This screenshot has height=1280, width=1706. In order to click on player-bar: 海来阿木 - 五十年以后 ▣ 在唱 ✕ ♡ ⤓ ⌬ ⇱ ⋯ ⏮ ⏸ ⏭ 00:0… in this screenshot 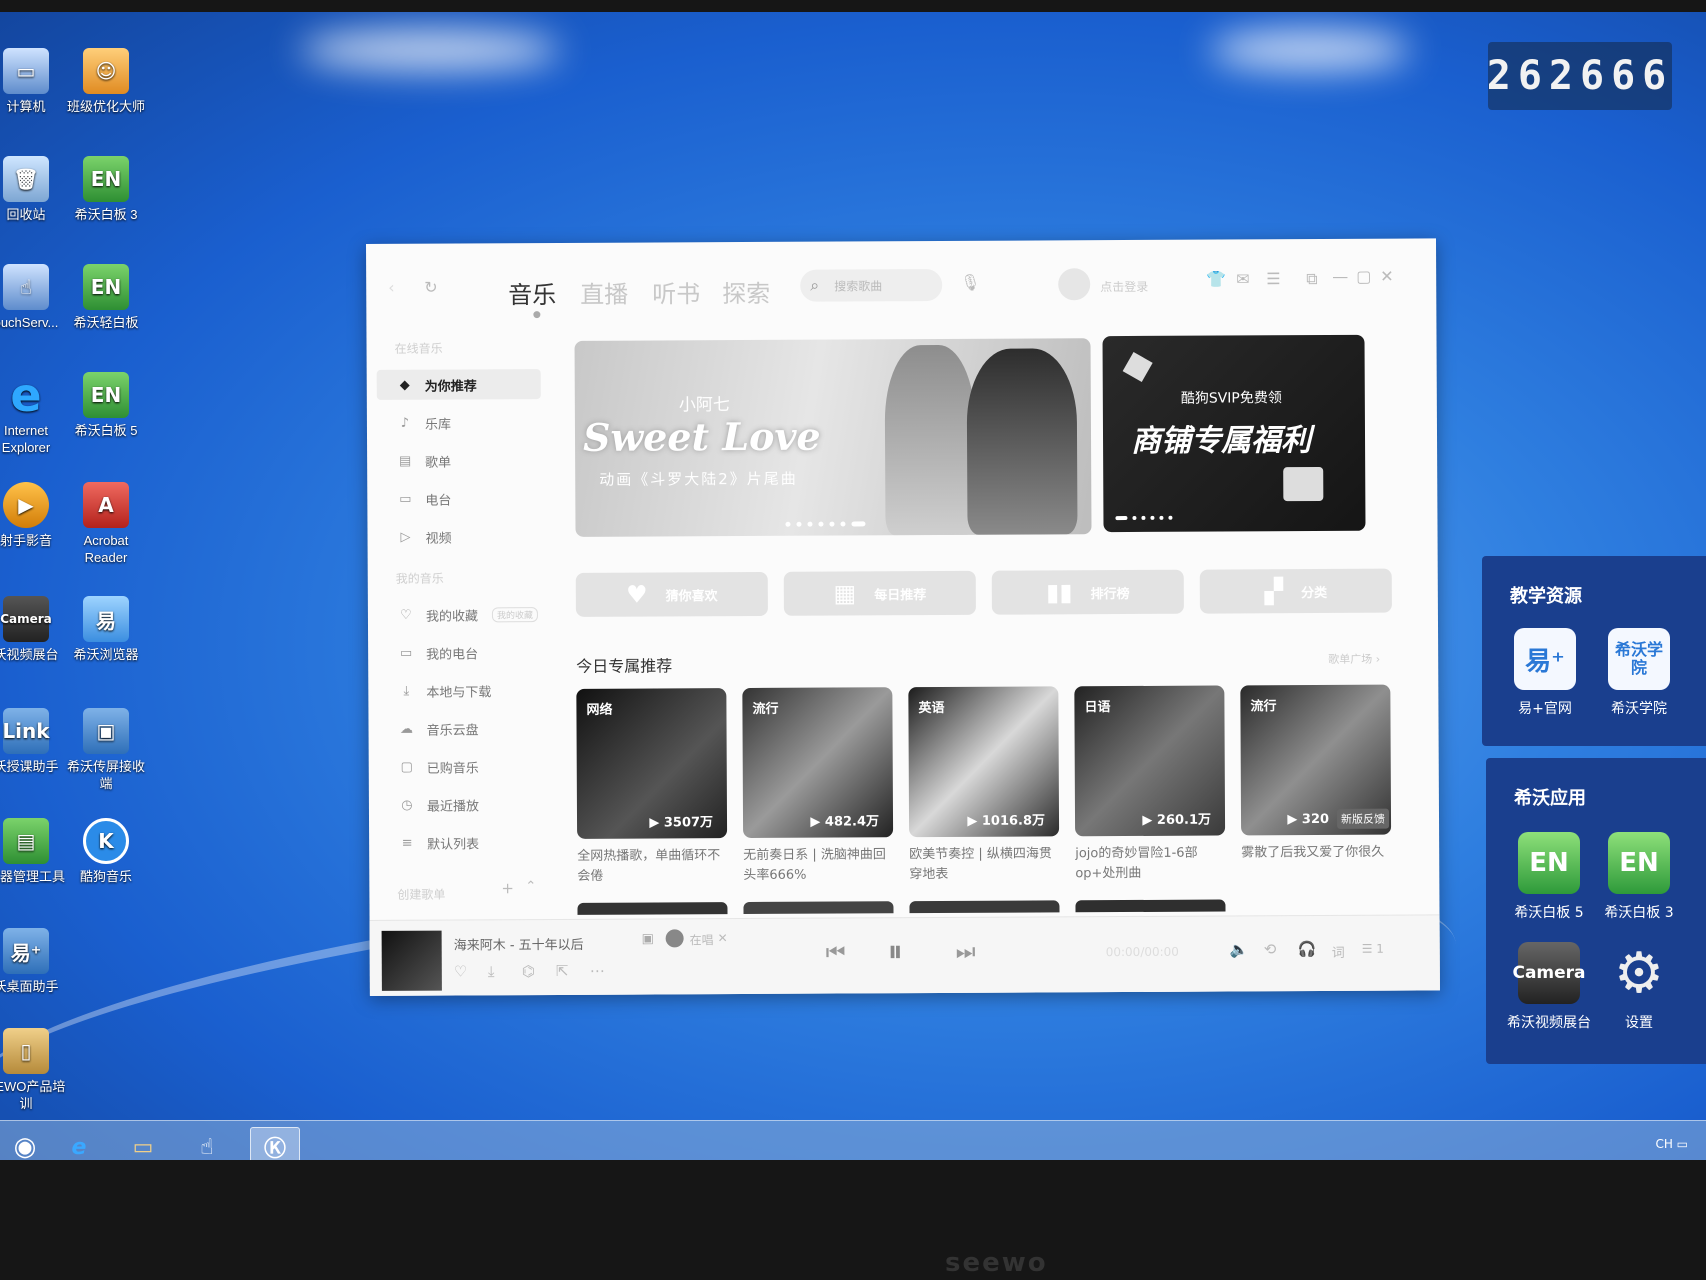, I will do `click(904, 955)`.